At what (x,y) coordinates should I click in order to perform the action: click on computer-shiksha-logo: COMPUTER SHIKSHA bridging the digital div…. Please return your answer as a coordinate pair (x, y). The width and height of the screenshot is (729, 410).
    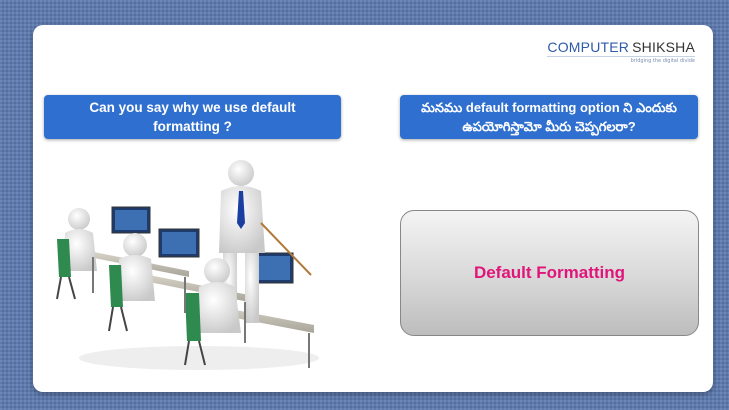
    Looking at the image, I should click on (621, 51).